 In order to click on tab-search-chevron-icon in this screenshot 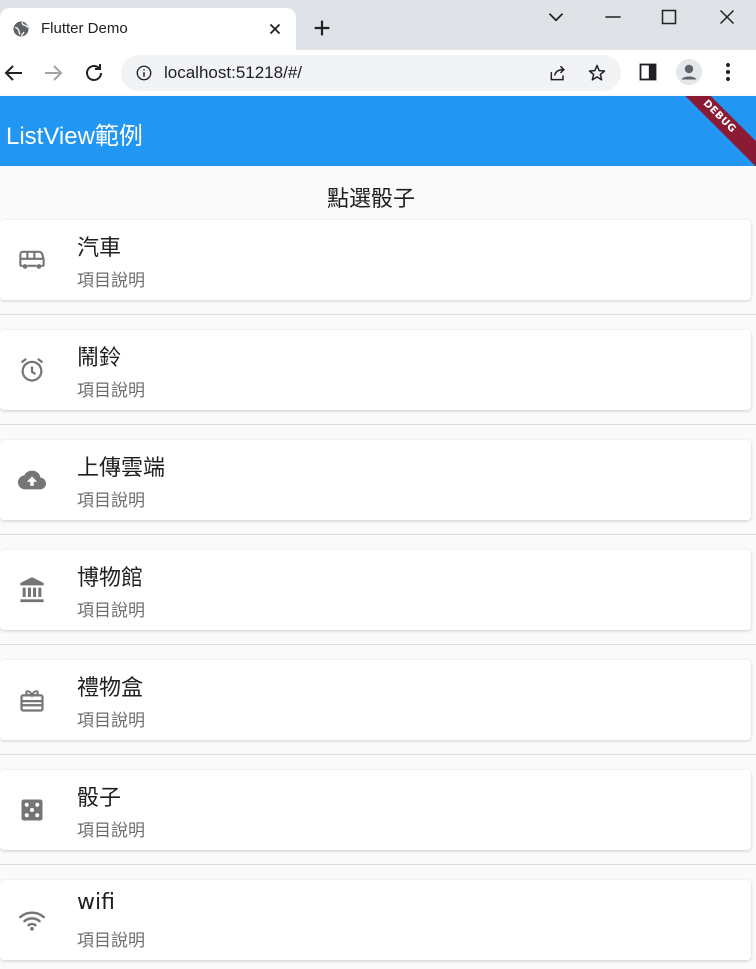, I will do `click(556, 17)`.